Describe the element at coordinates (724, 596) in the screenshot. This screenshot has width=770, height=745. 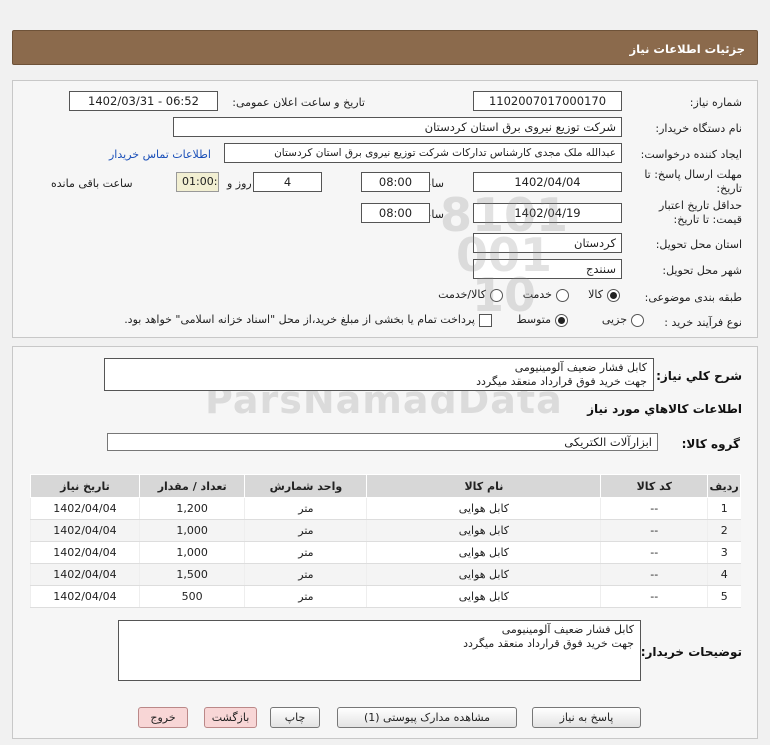
I see `cell-row-number: 5` at that location.